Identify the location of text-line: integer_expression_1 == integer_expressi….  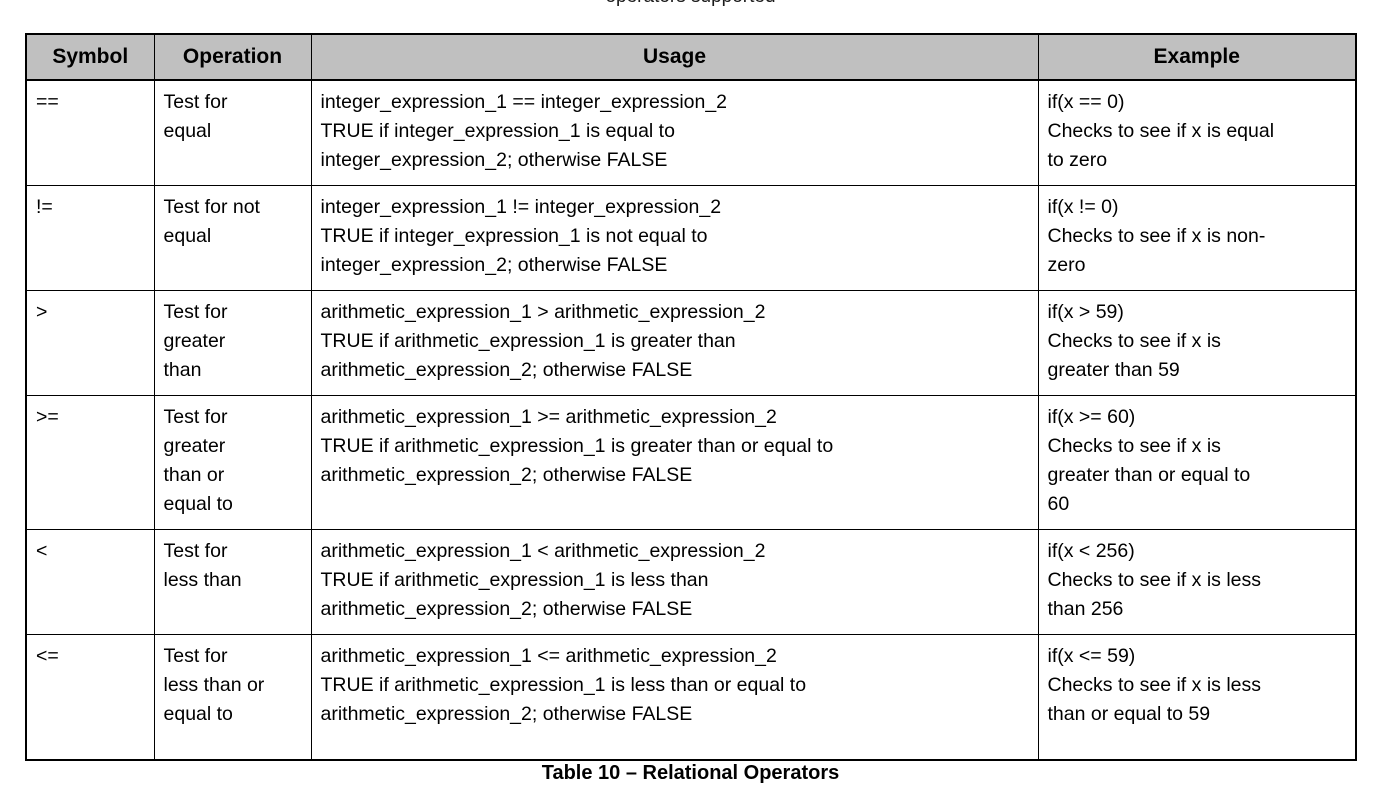
(524, 102).